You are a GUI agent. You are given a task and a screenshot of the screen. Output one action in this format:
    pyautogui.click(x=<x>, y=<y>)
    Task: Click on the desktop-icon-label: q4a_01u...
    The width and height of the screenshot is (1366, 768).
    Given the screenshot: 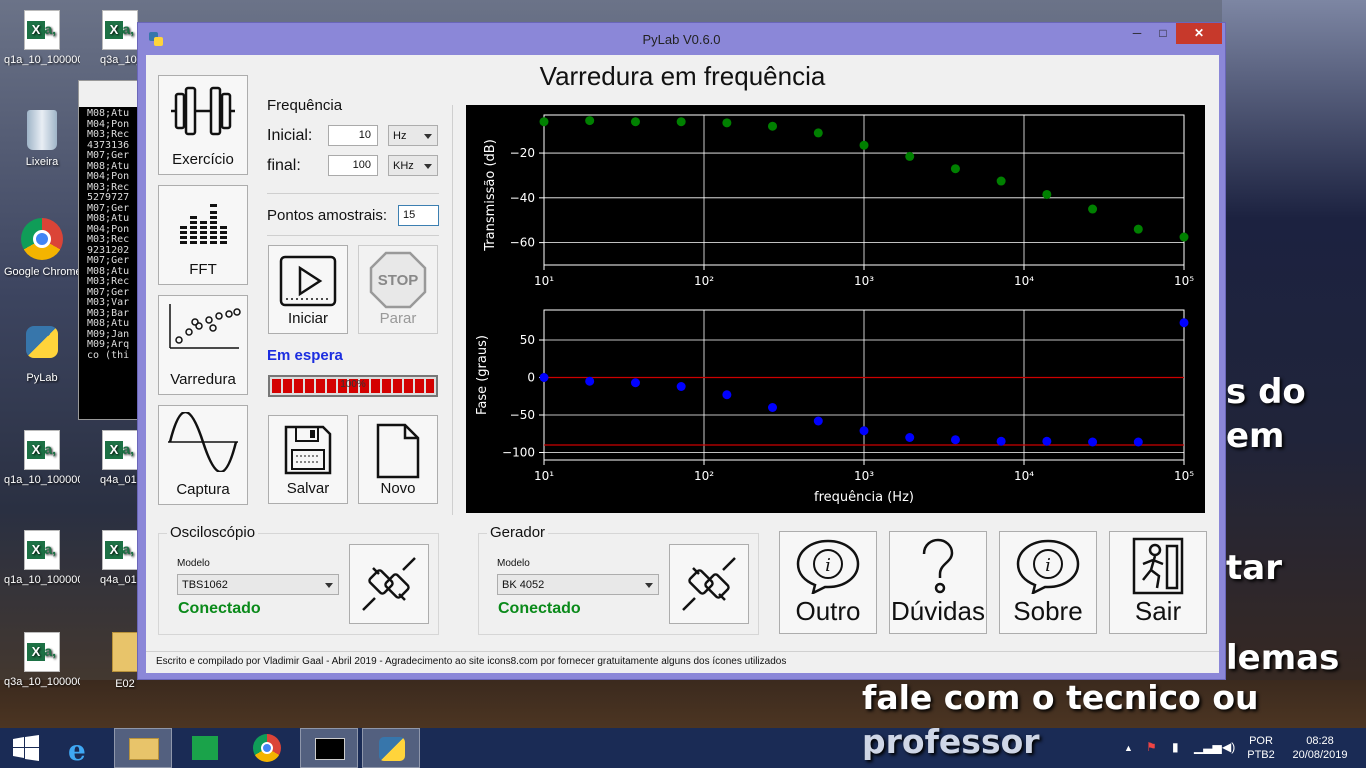 What is the action you would take?
    pyautogui.click(x=120, y=580)
    